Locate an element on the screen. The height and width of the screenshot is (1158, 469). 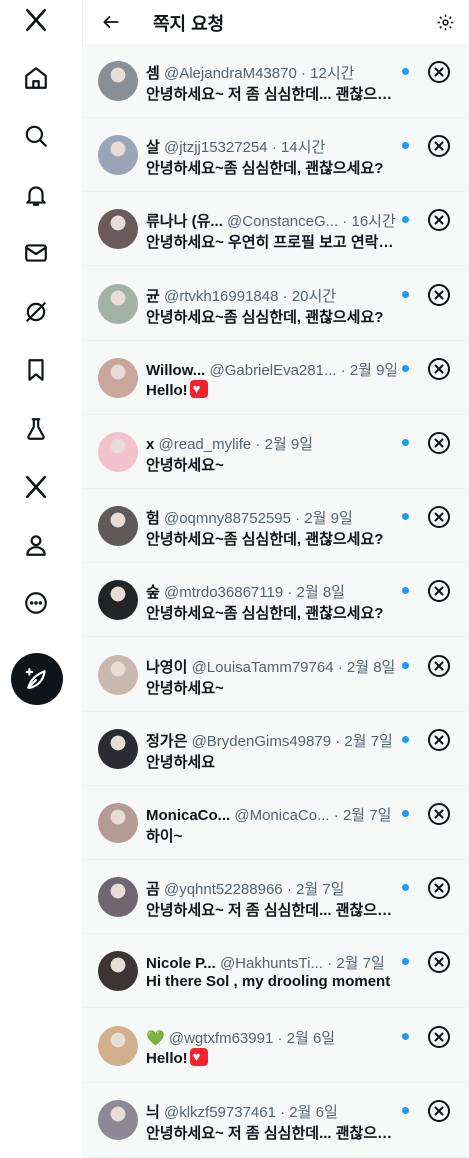
sender-handle: @oqmny88752595 is located at coordinates (227, 519).